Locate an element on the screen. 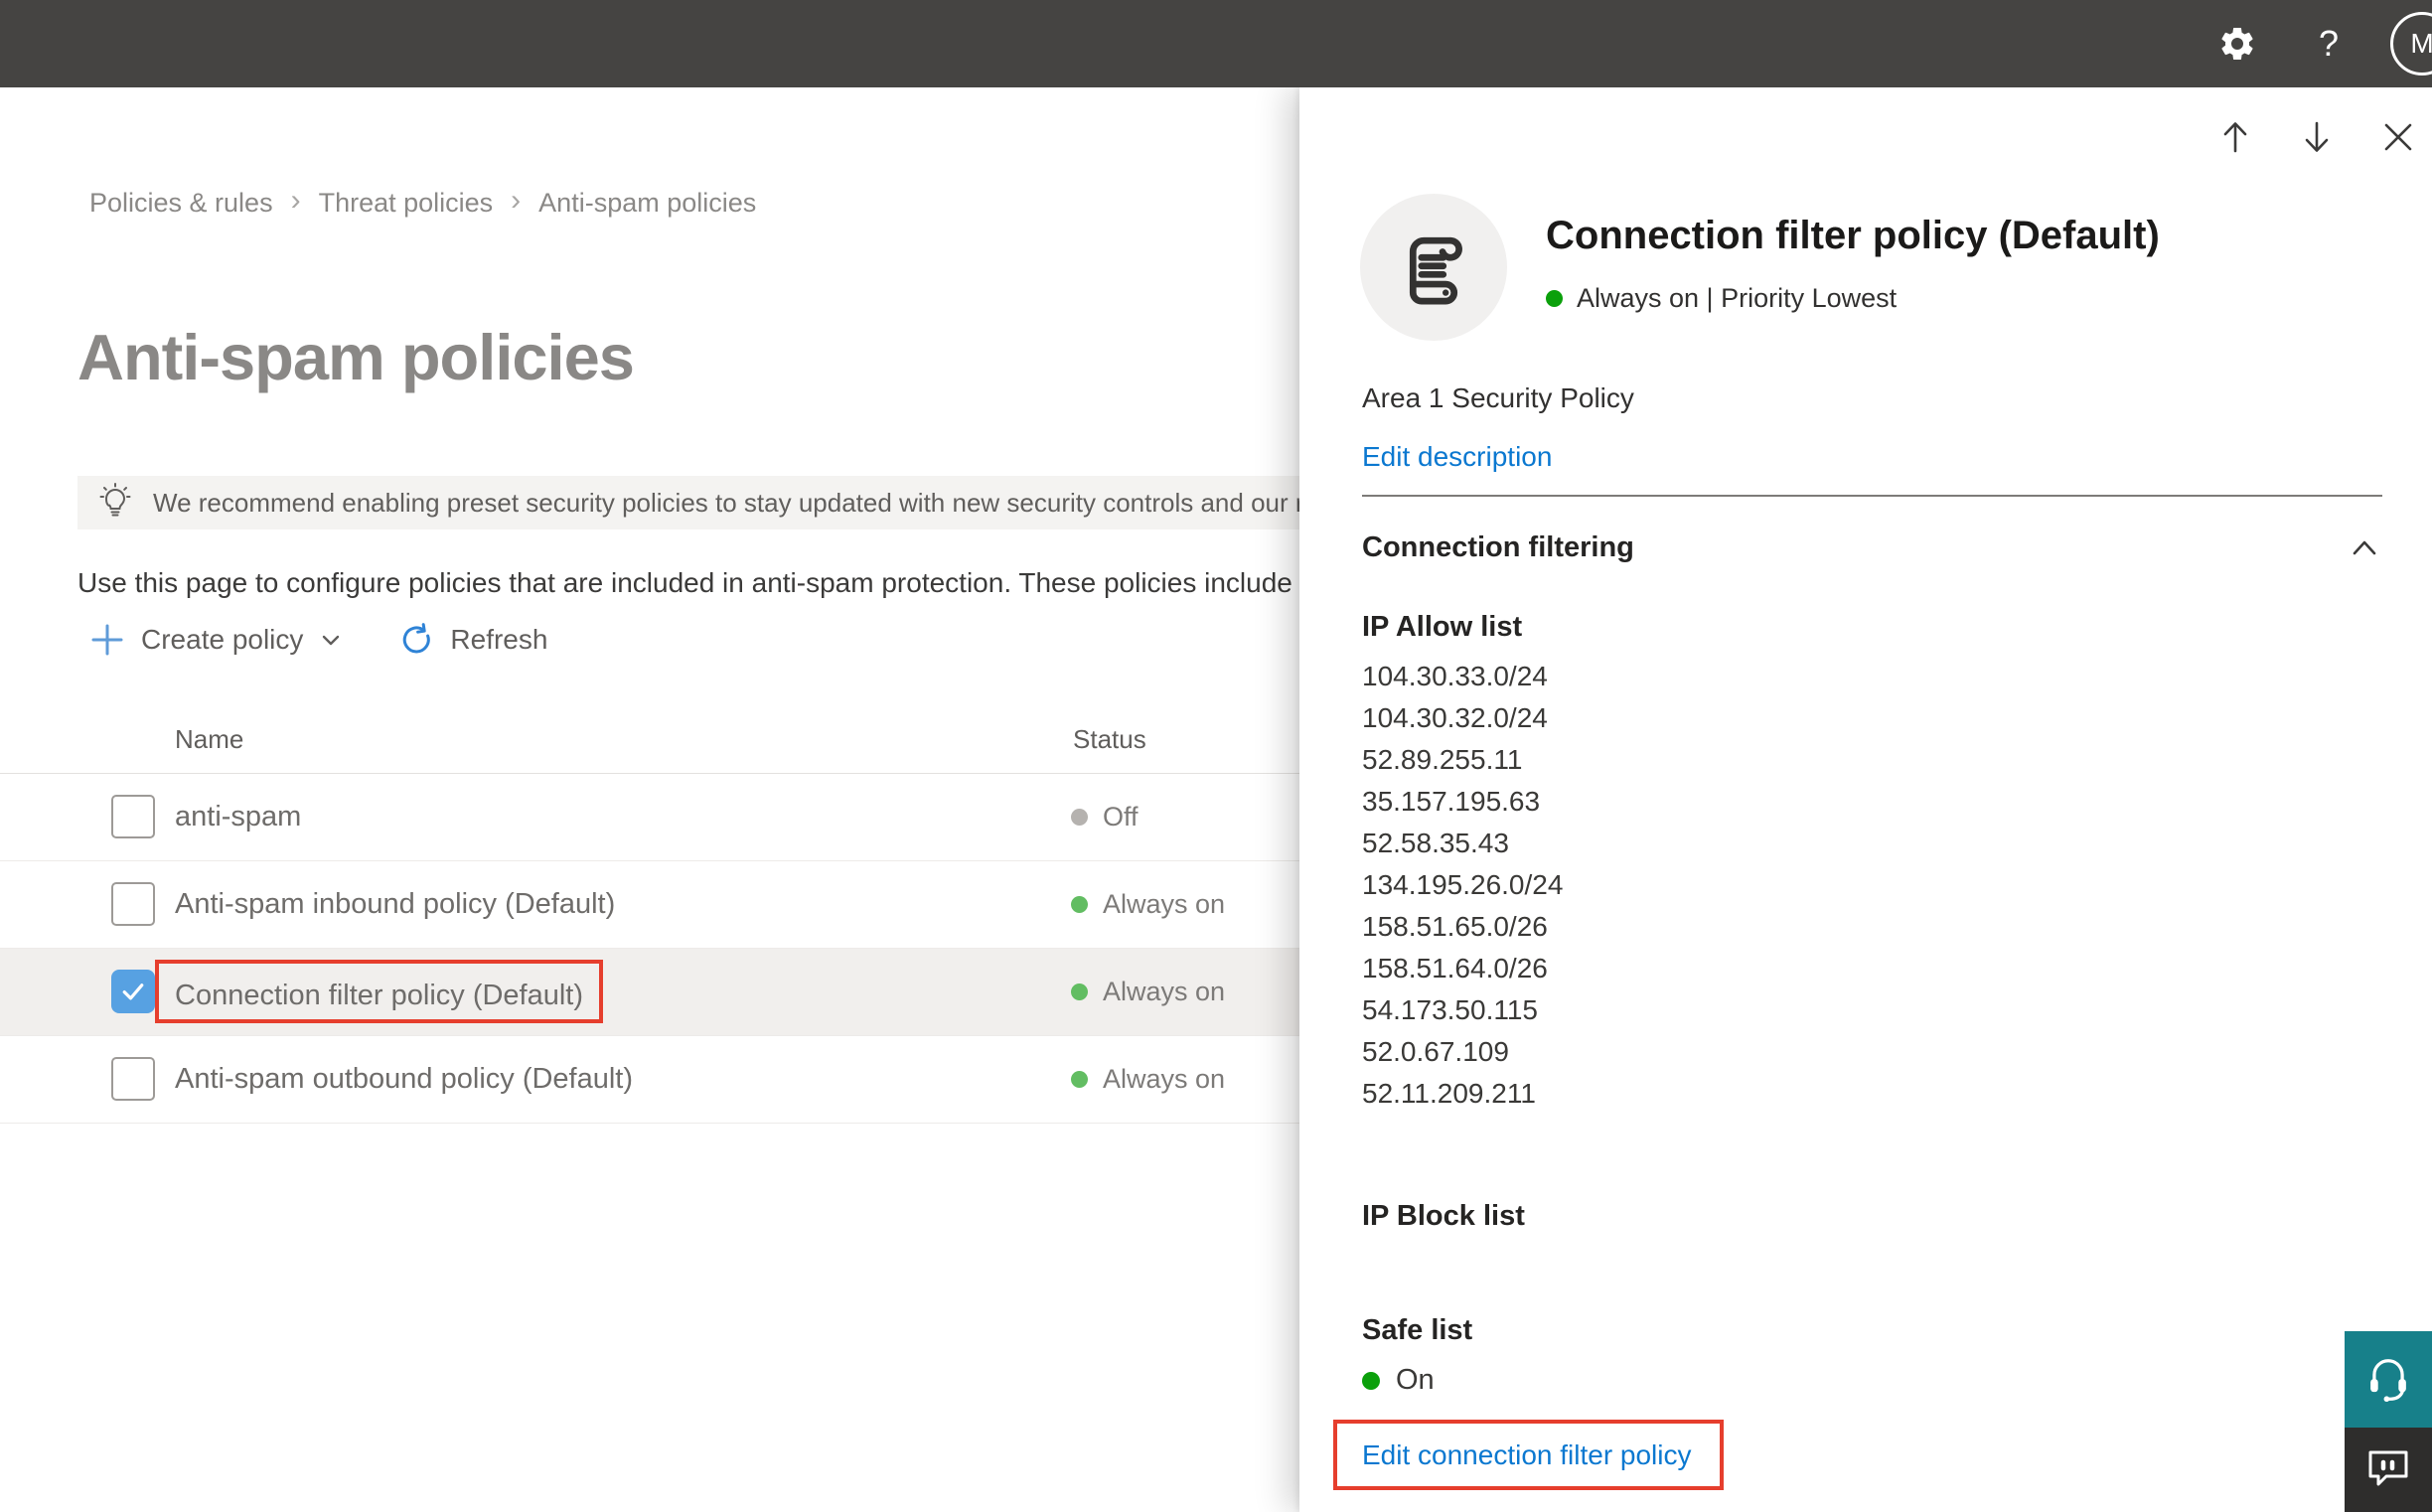  ip-allow-item: 52.0.67.109 is located at coordinates (1435, 1051).